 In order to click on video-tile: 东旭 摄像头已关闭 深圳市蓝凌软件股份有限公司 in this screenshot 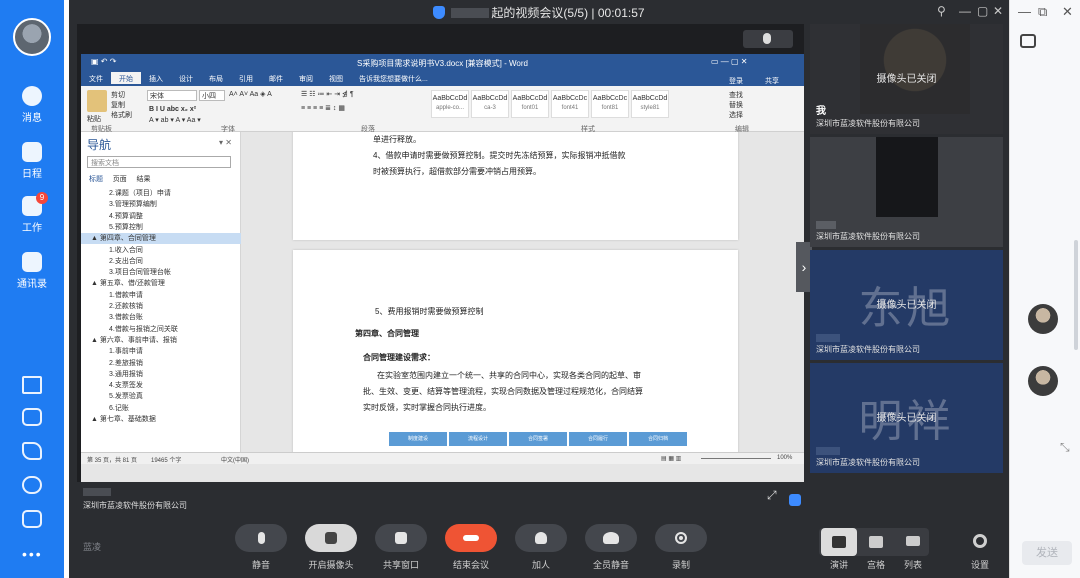, I will do `click(906, 305)`.